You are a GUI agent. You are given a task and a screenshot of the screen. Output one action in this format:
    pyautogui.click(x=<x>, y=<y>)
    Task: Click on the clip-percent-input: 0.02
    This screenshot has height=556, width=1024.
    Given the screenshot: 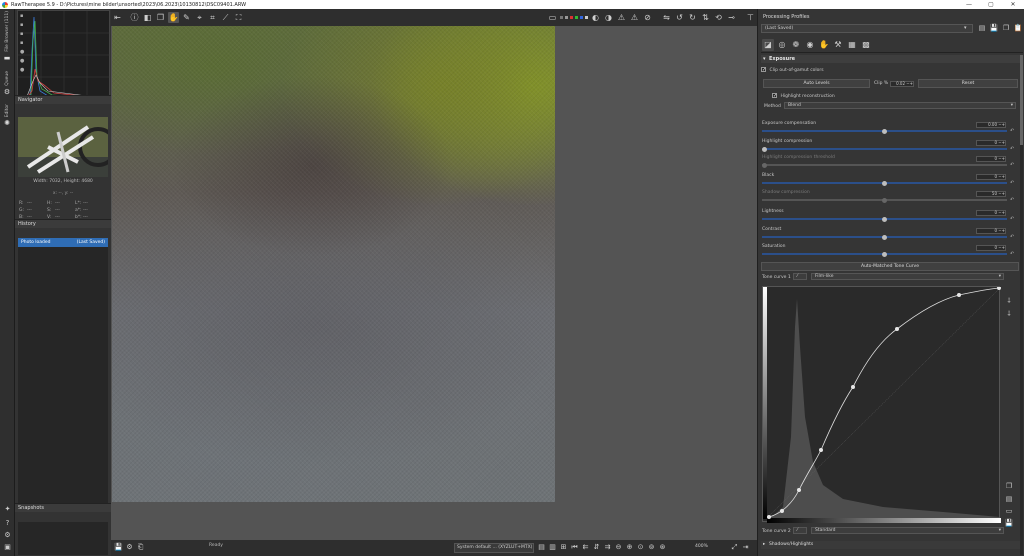 What is the action you would take?
    pyautogui.click(x=902, y=84)
    